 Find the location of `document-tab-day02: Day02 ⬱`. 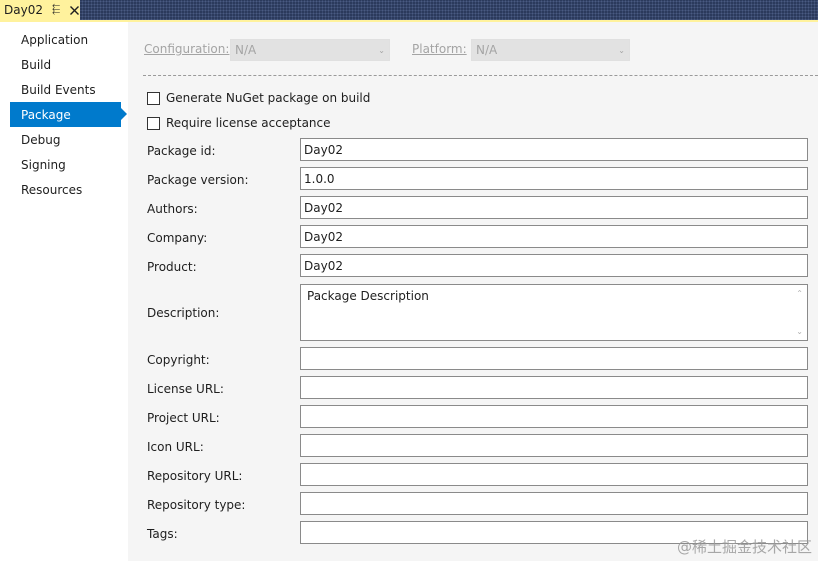

document-tab-day02: Day02 ⬱ is located at coordinates (40, 10).